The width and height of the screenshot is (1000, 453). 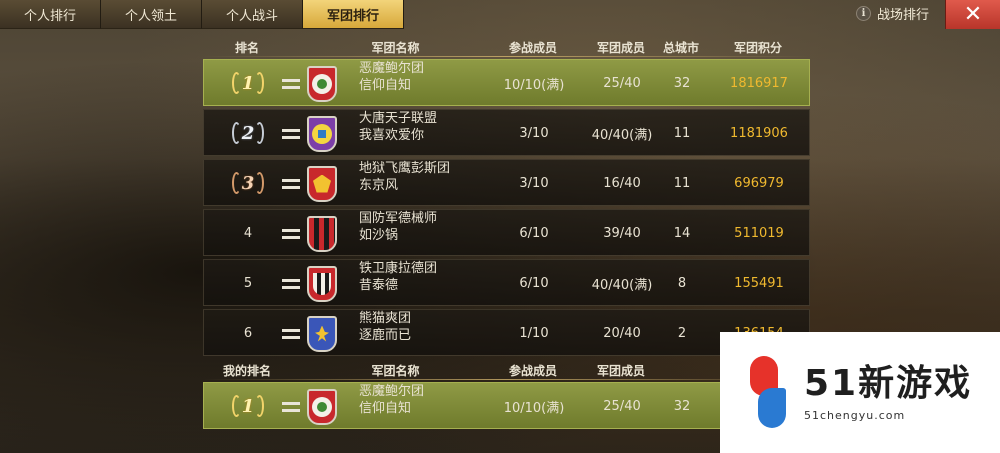 What do you see at coordinates (855, 415) in the screenshot?
I see `watermark-url: 51chengyu.com` at bounding box center [855, 415].